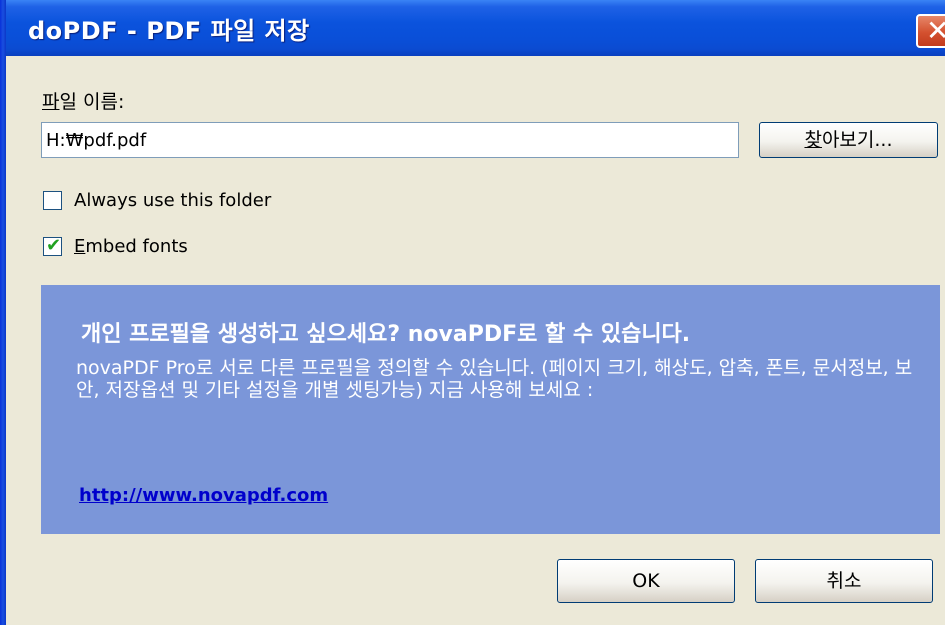 The image size is (945, 625). I want to click on filename-label-text: 일 이름:, so click(92, 102).